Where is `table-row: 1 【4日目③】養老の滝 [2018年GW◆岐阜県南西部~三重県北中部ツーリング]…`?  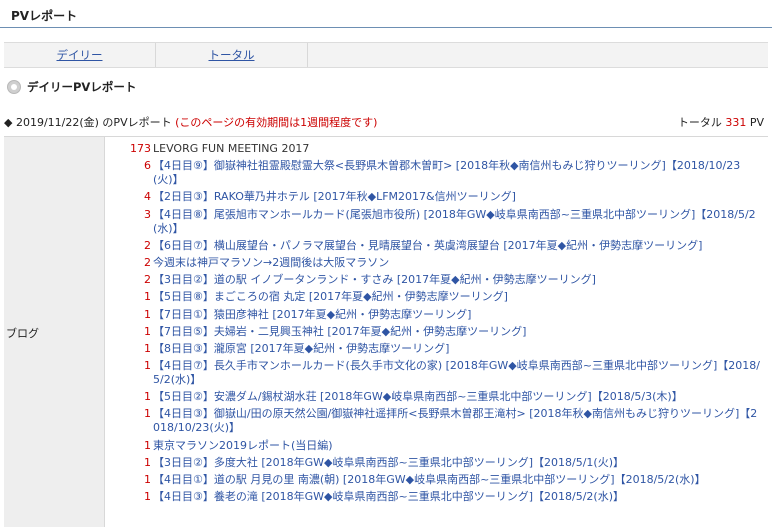
table-row: 1 【4日目③】養老の滝 [2018年GW◆岐阜県南西部~三重県北中部ツーリング]… is located at coordinates (436, 497).